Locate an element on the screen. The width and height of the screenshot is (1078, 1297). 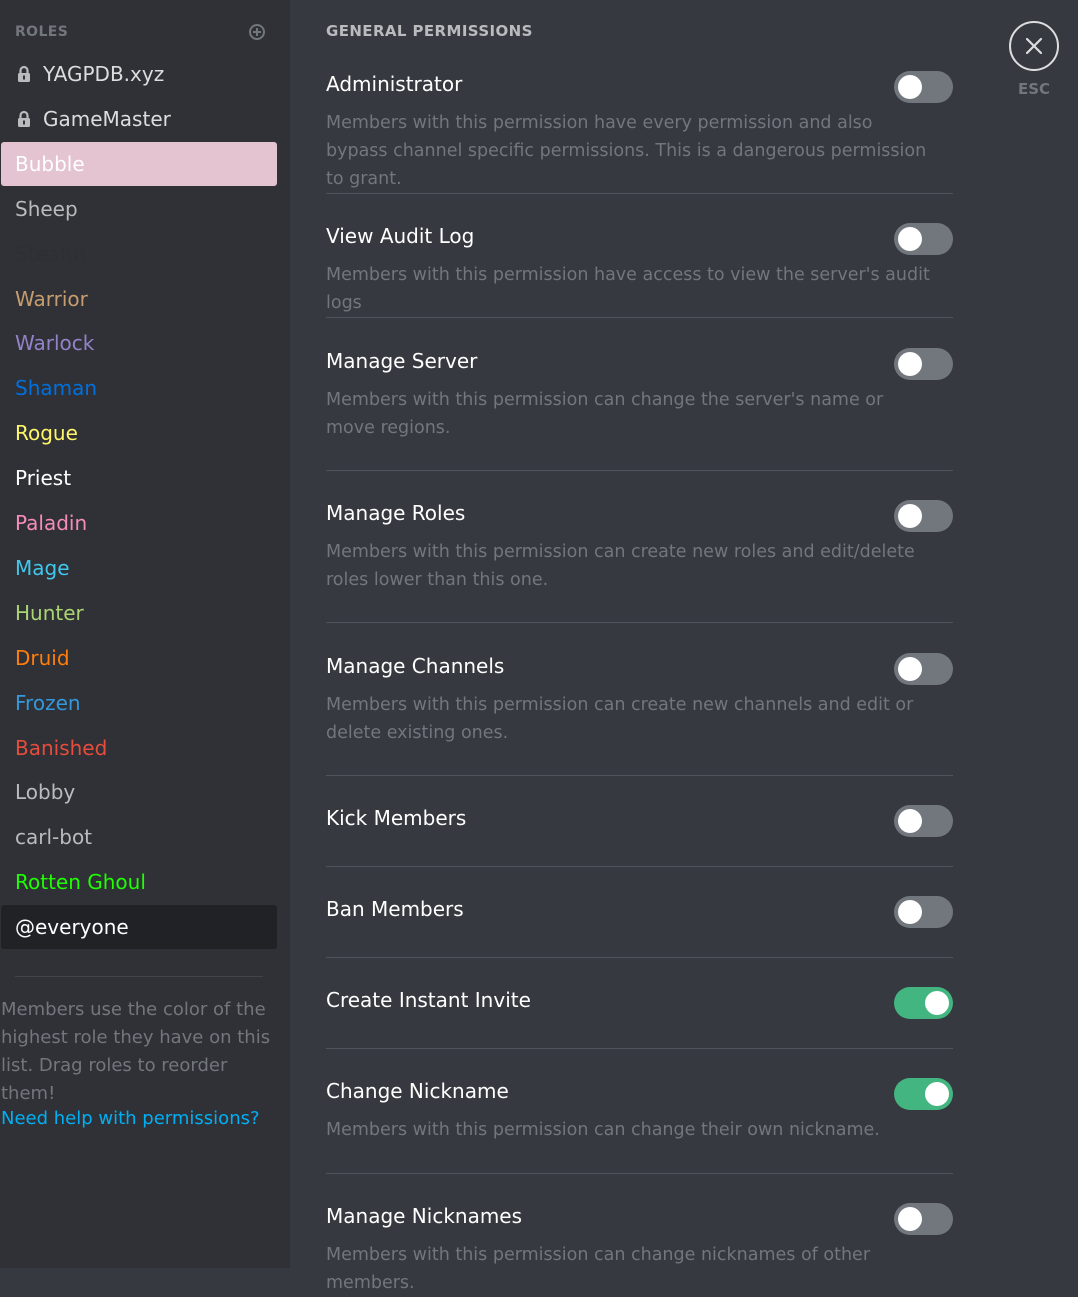
role-item: GameMaster is located at coordinates (139, 119).